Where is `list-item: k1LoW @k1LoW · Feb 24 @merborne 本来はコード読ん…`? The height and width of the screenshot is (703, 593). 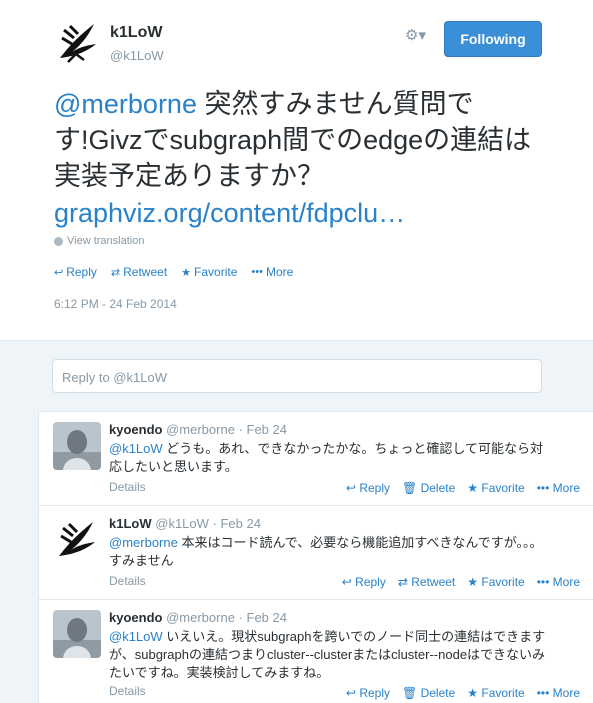
list-item: k1LoW @k1LoW · Feb 24 @merborne 本来はコード読ん… is located at coordinates (316, 553).